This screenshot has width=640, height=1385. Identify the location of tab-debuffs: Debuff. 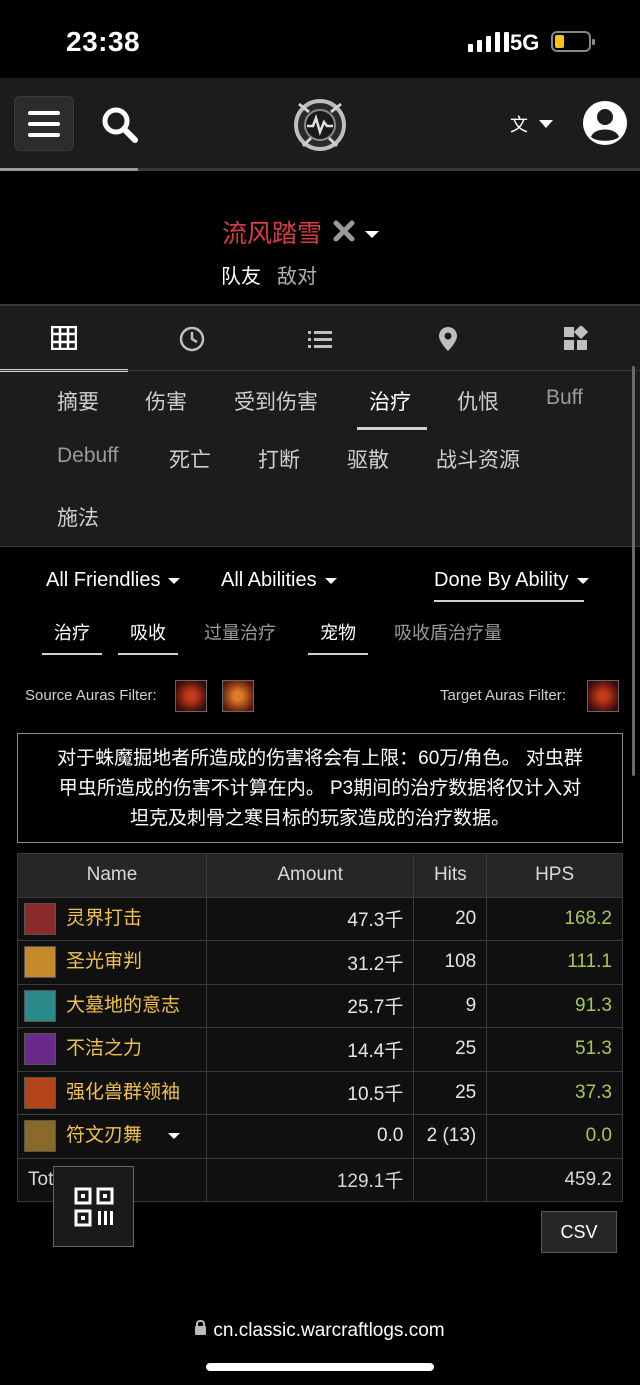
(88, 456).